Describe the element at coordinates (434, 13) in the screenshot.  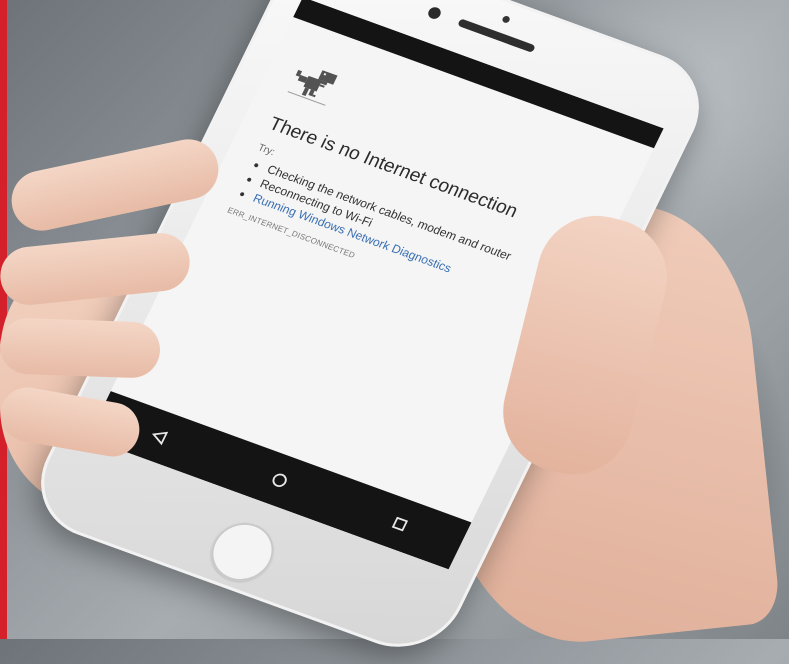
I see `front-camera` at that location.